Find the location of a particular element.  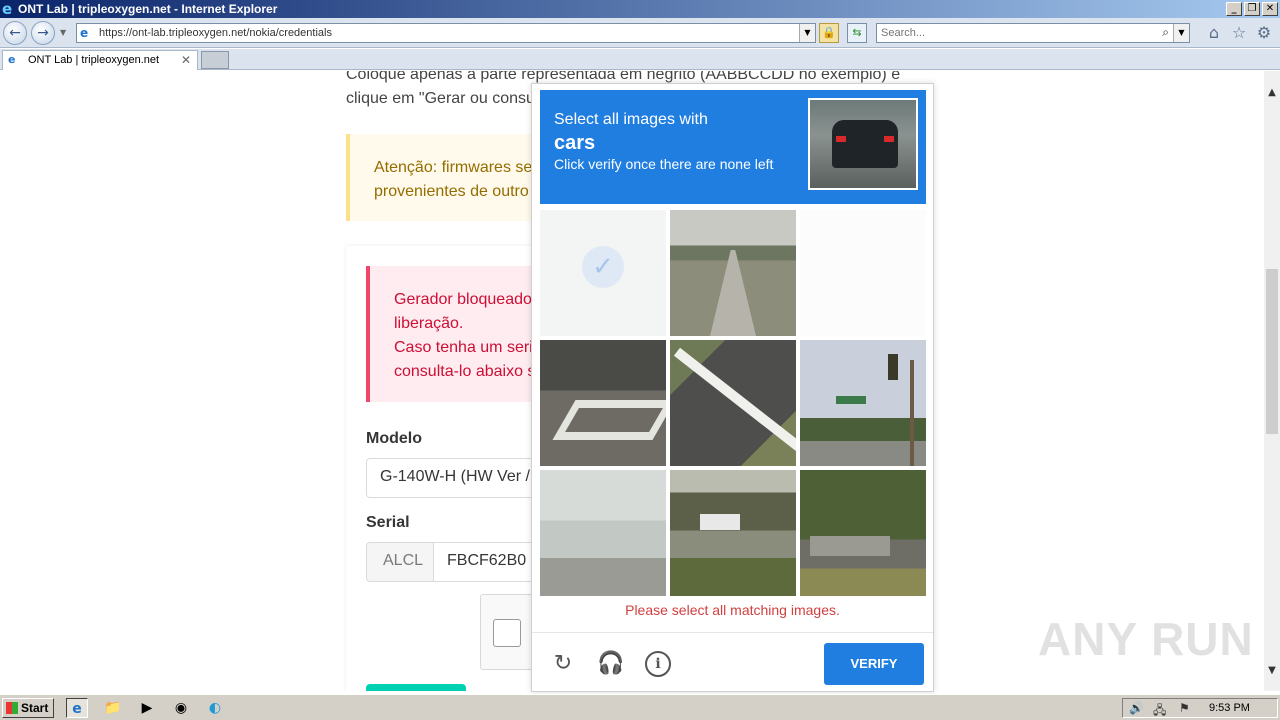

page-icon: e is located at coordinates (84, 33).